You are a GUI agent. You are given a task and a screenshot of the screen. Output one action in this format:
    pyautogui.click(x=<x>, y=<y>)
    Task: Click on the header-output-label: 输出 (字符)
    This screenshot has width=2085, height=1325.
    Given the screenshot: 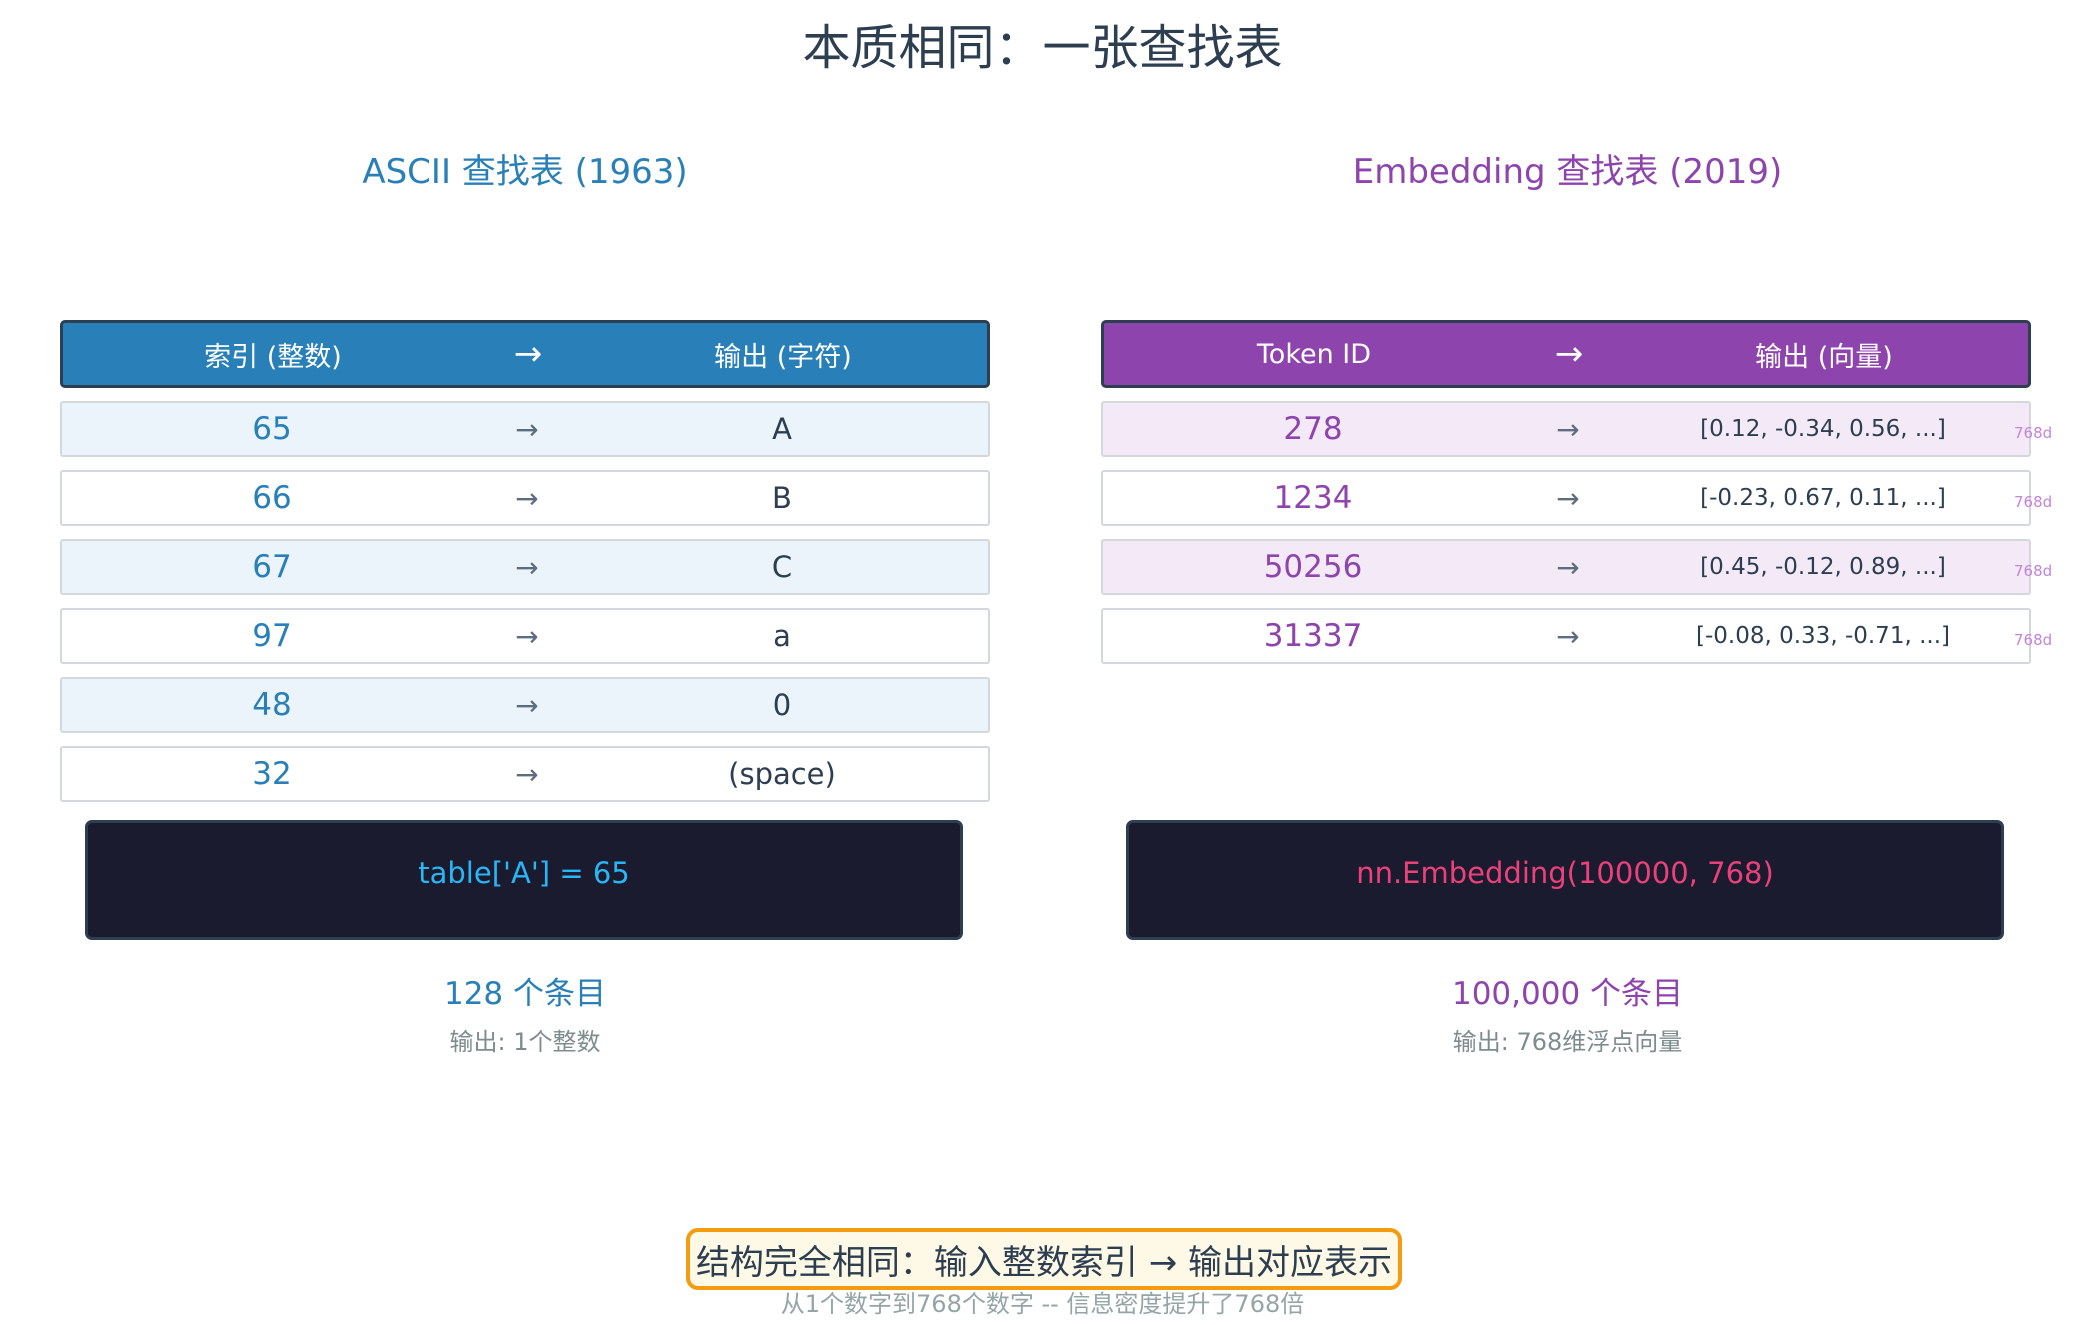 What is the action you would take?
    pyautogui.click(x=783, y=357)
    